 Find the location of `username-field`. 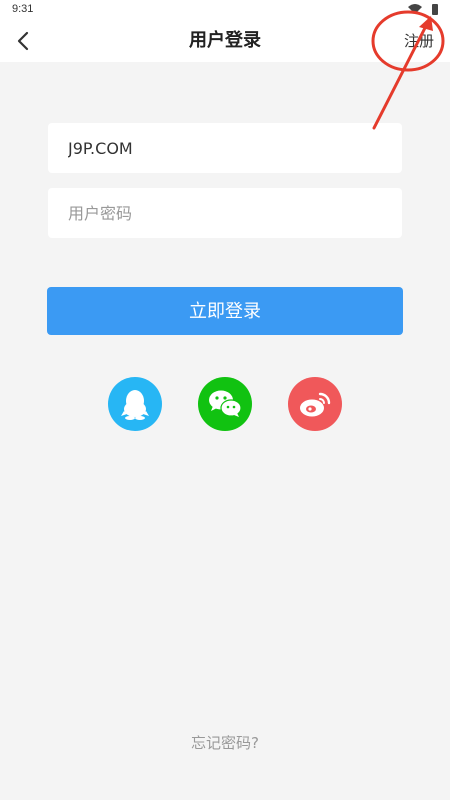

username-field is located at coordinates (225, 148).